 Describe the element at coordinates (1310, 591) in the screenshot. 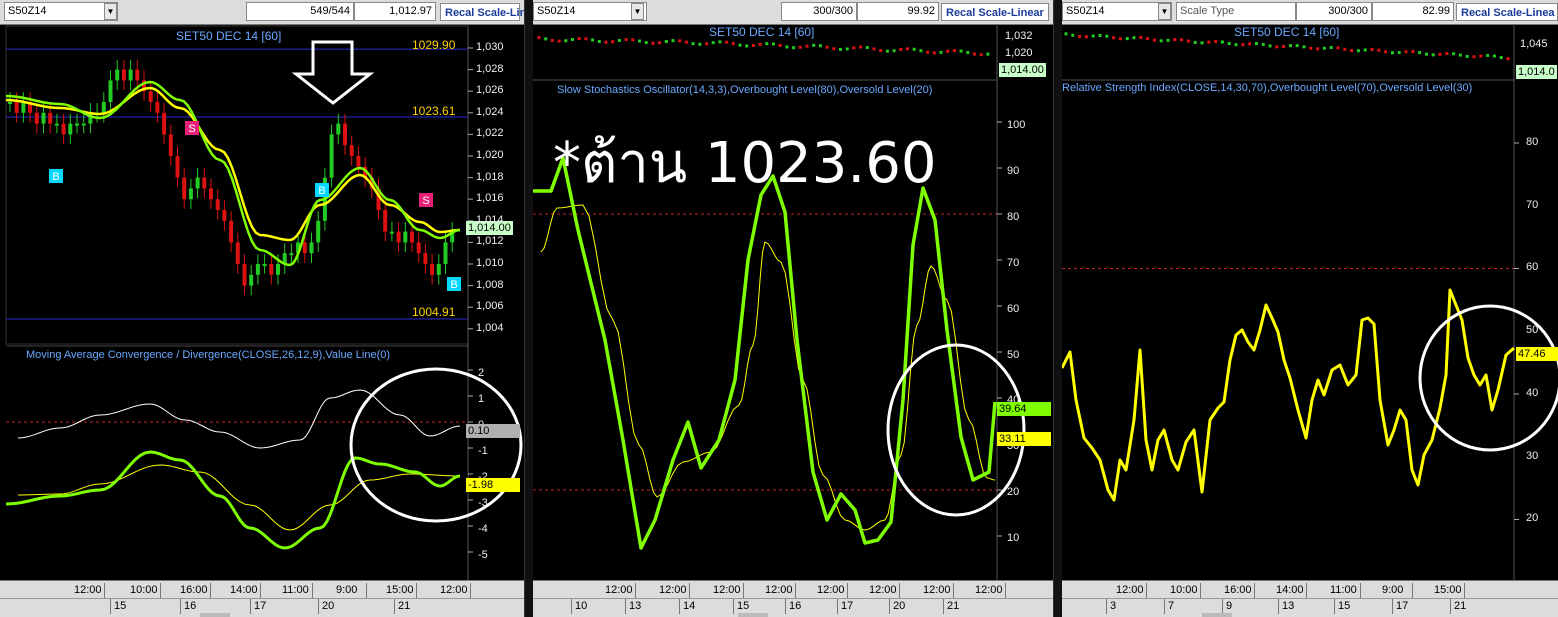

I see `time-row: 12:00 10:00 16:00 14:00 11:00 9:00 15:00` at that location.